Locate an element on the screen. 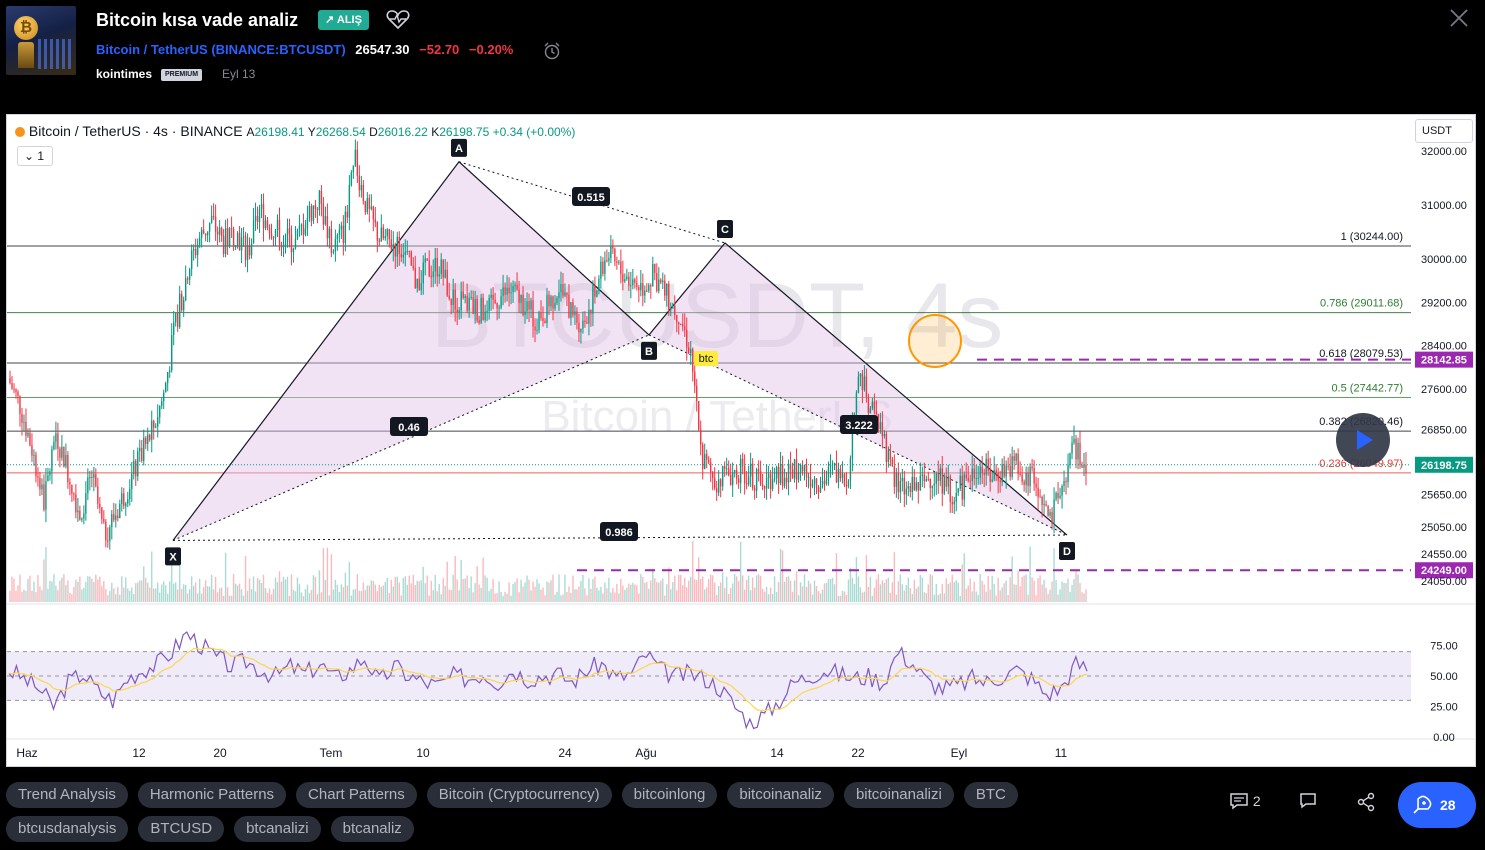  share-button is located at coordinates (1366, 804).